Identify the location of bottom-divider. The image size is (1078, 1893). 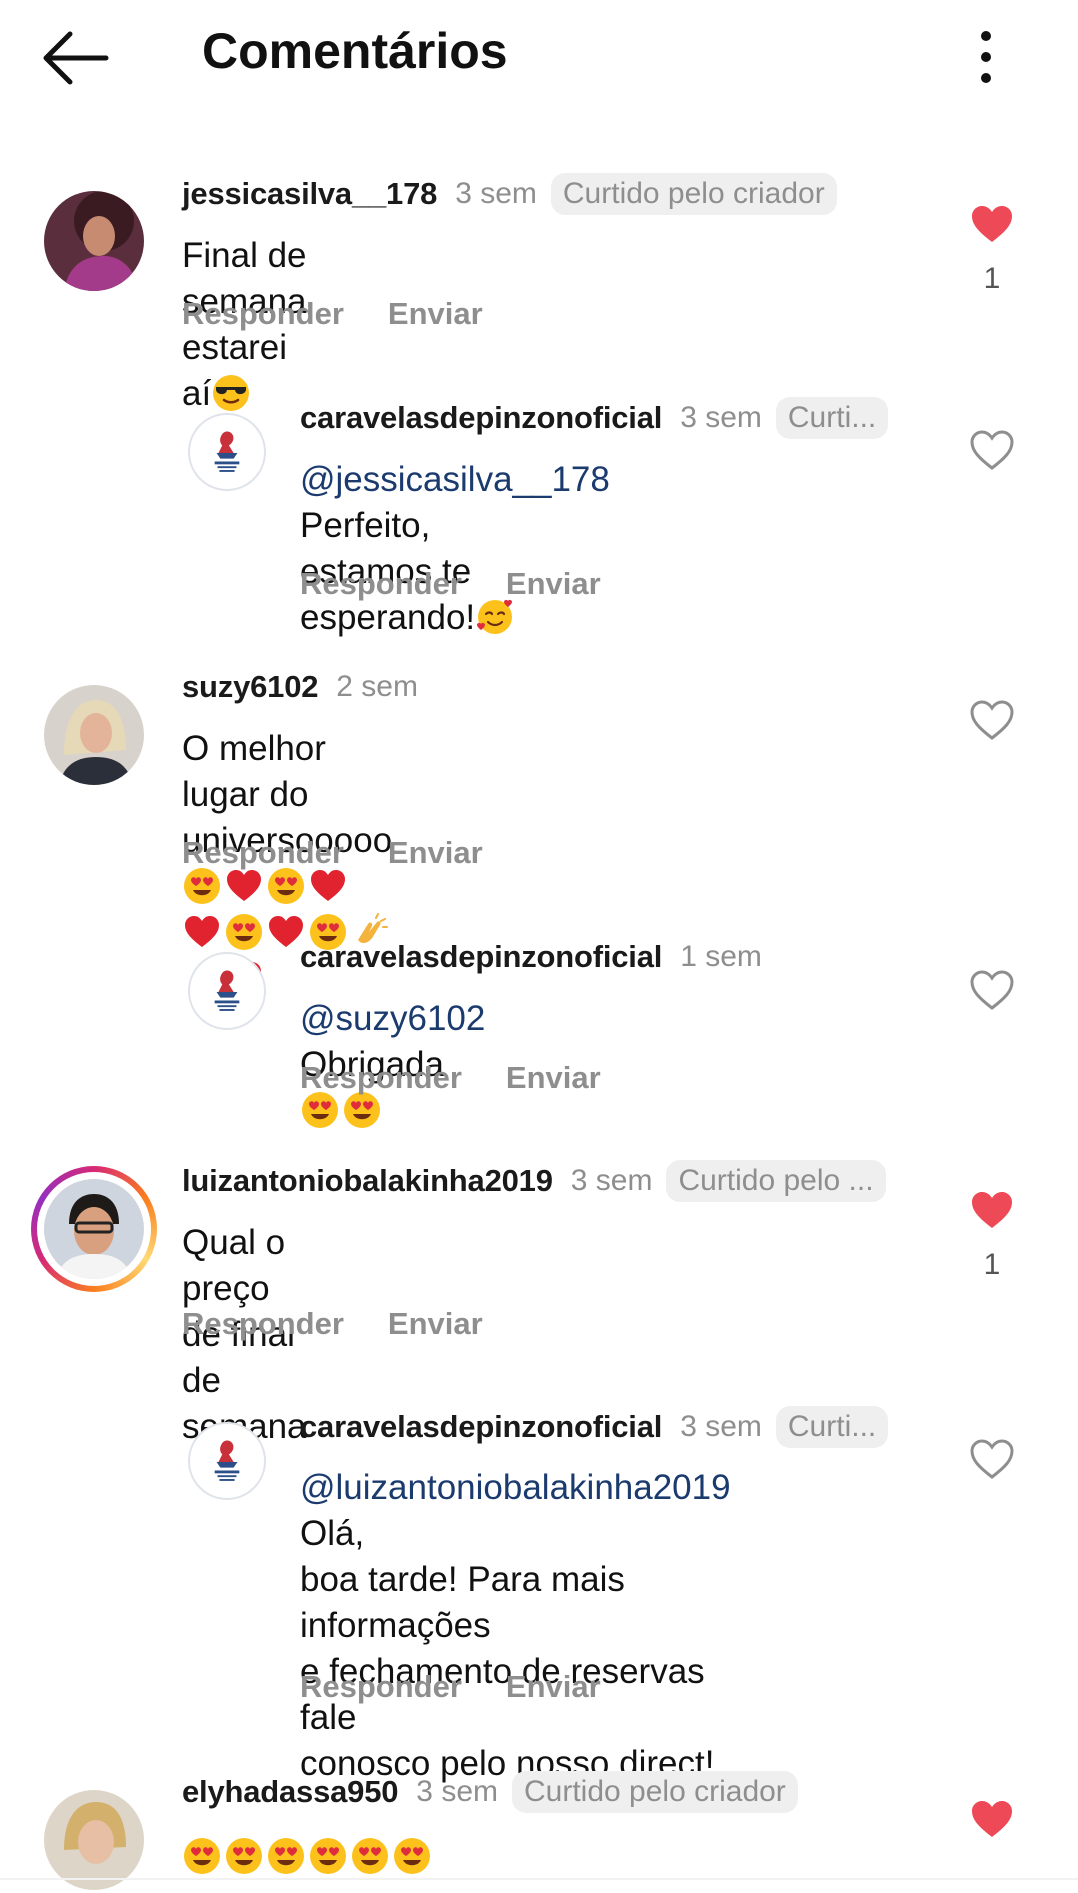
(539, 1879).